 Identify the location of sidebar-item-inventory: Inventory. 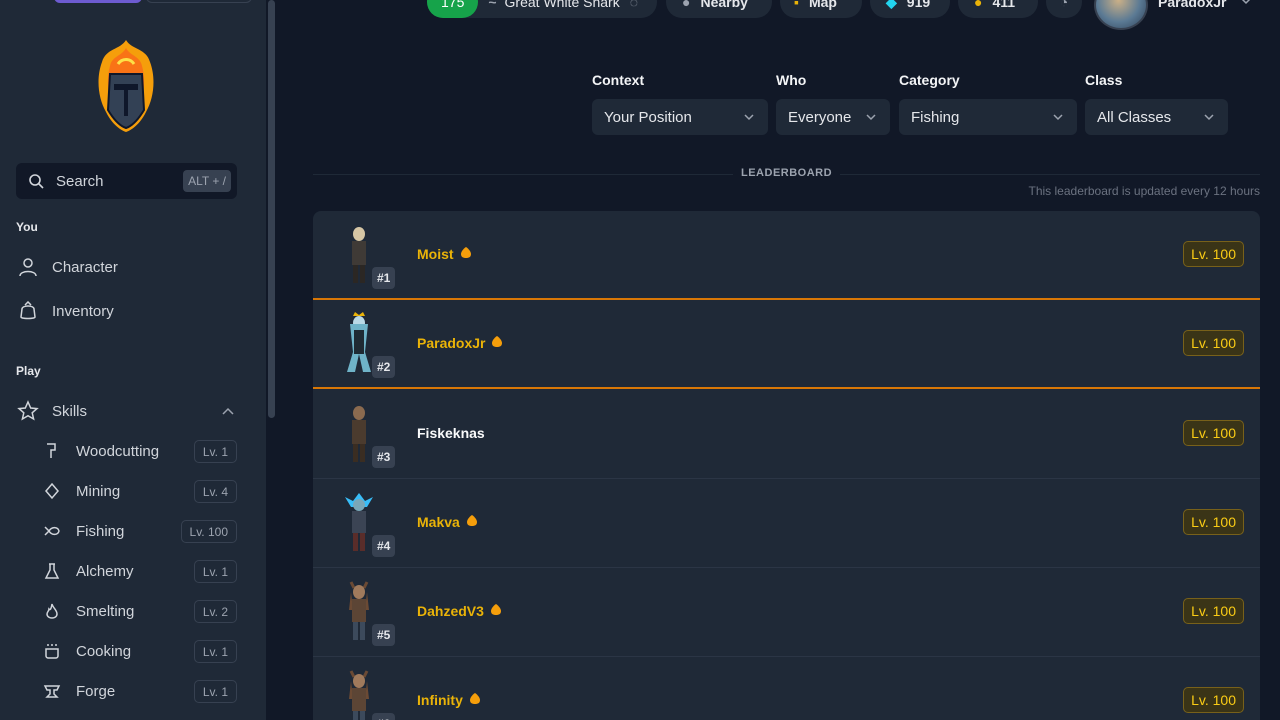
(131, 311).